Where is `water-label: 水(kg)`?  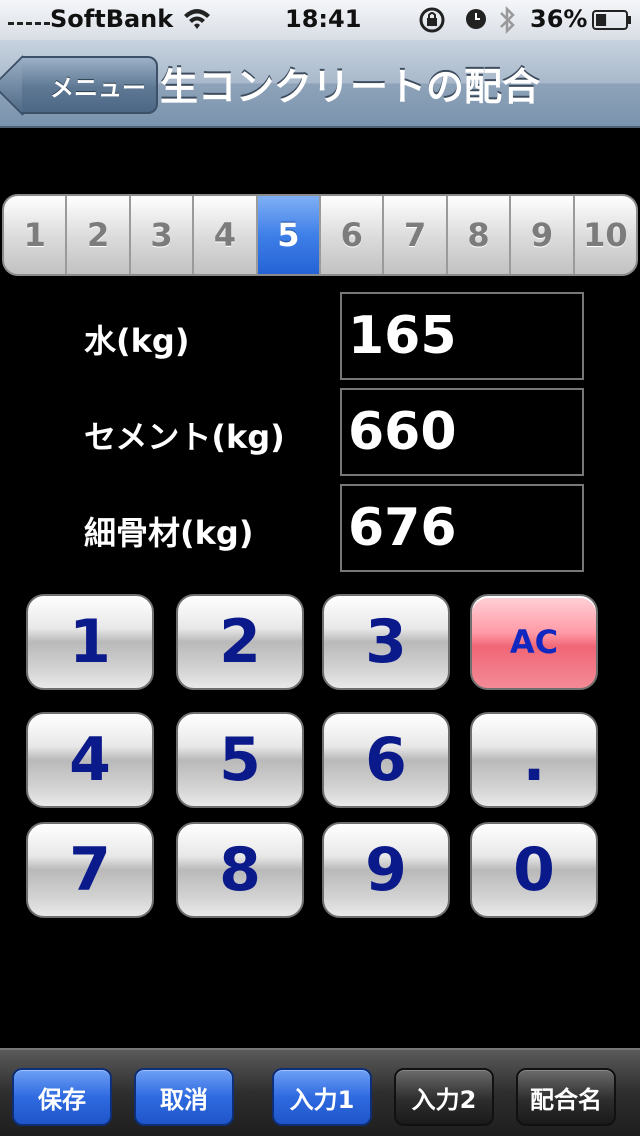
water-label: 水(kg) is located at coordinates (137, 341).